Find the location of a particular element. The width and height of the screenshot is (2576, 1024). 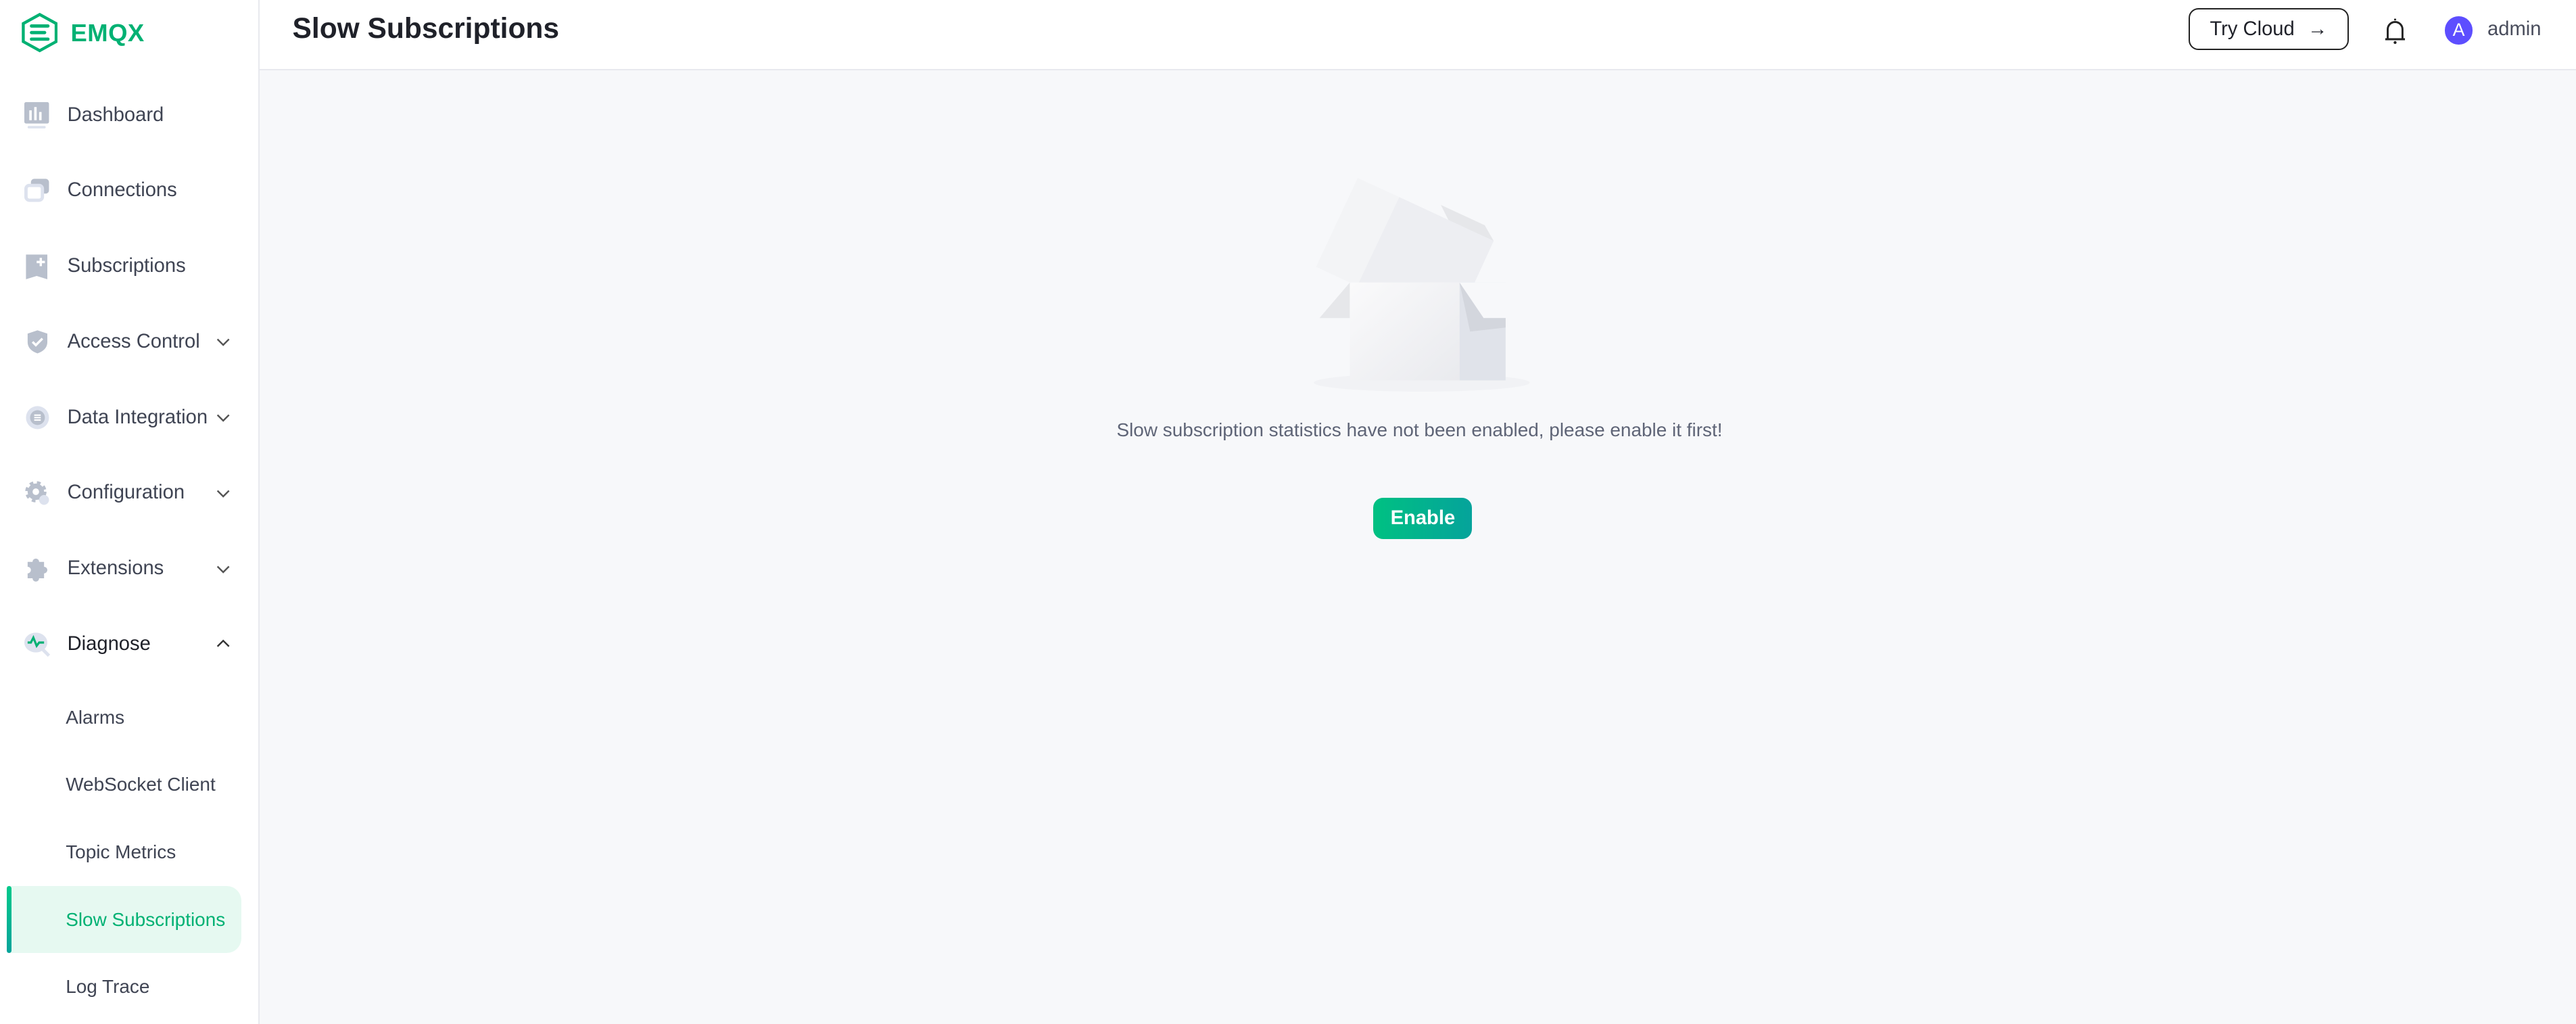

sidebar-subitem-topic-metrics: Topic Metrics is located at coordinates (124, 852).